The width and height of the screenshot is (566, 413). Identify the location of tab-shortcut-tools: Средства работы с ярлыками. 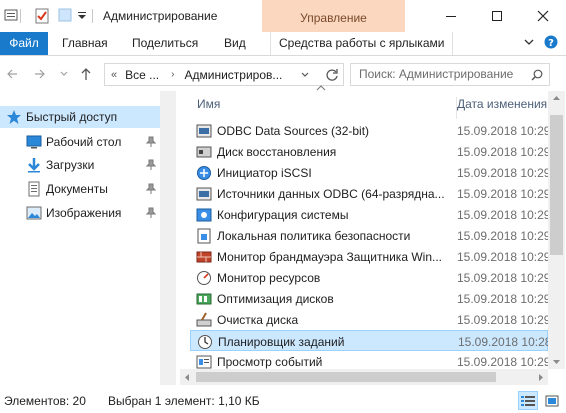
(362, 43).